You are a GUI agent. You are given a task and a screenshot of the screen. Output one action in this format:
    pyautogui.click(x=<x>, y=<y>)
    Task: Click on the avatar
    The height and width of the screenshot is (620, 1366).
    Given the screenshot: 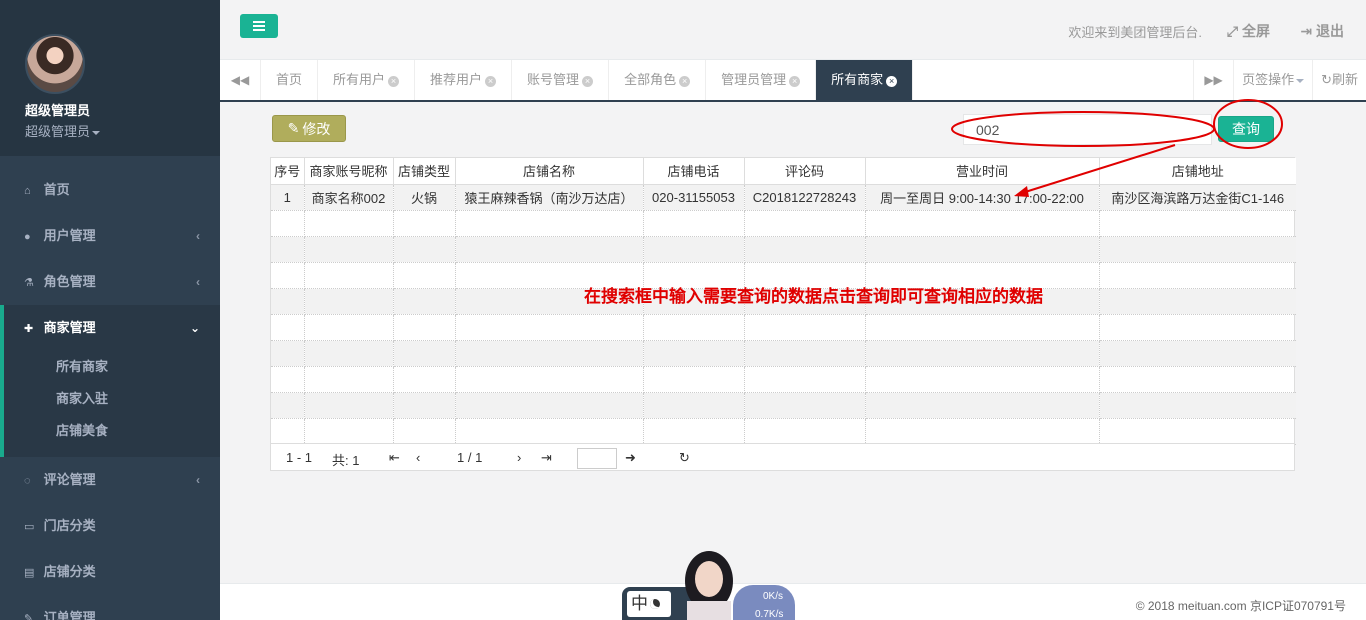 What is the action you would take?
    pyautogui.click(x=55, y=64)
    